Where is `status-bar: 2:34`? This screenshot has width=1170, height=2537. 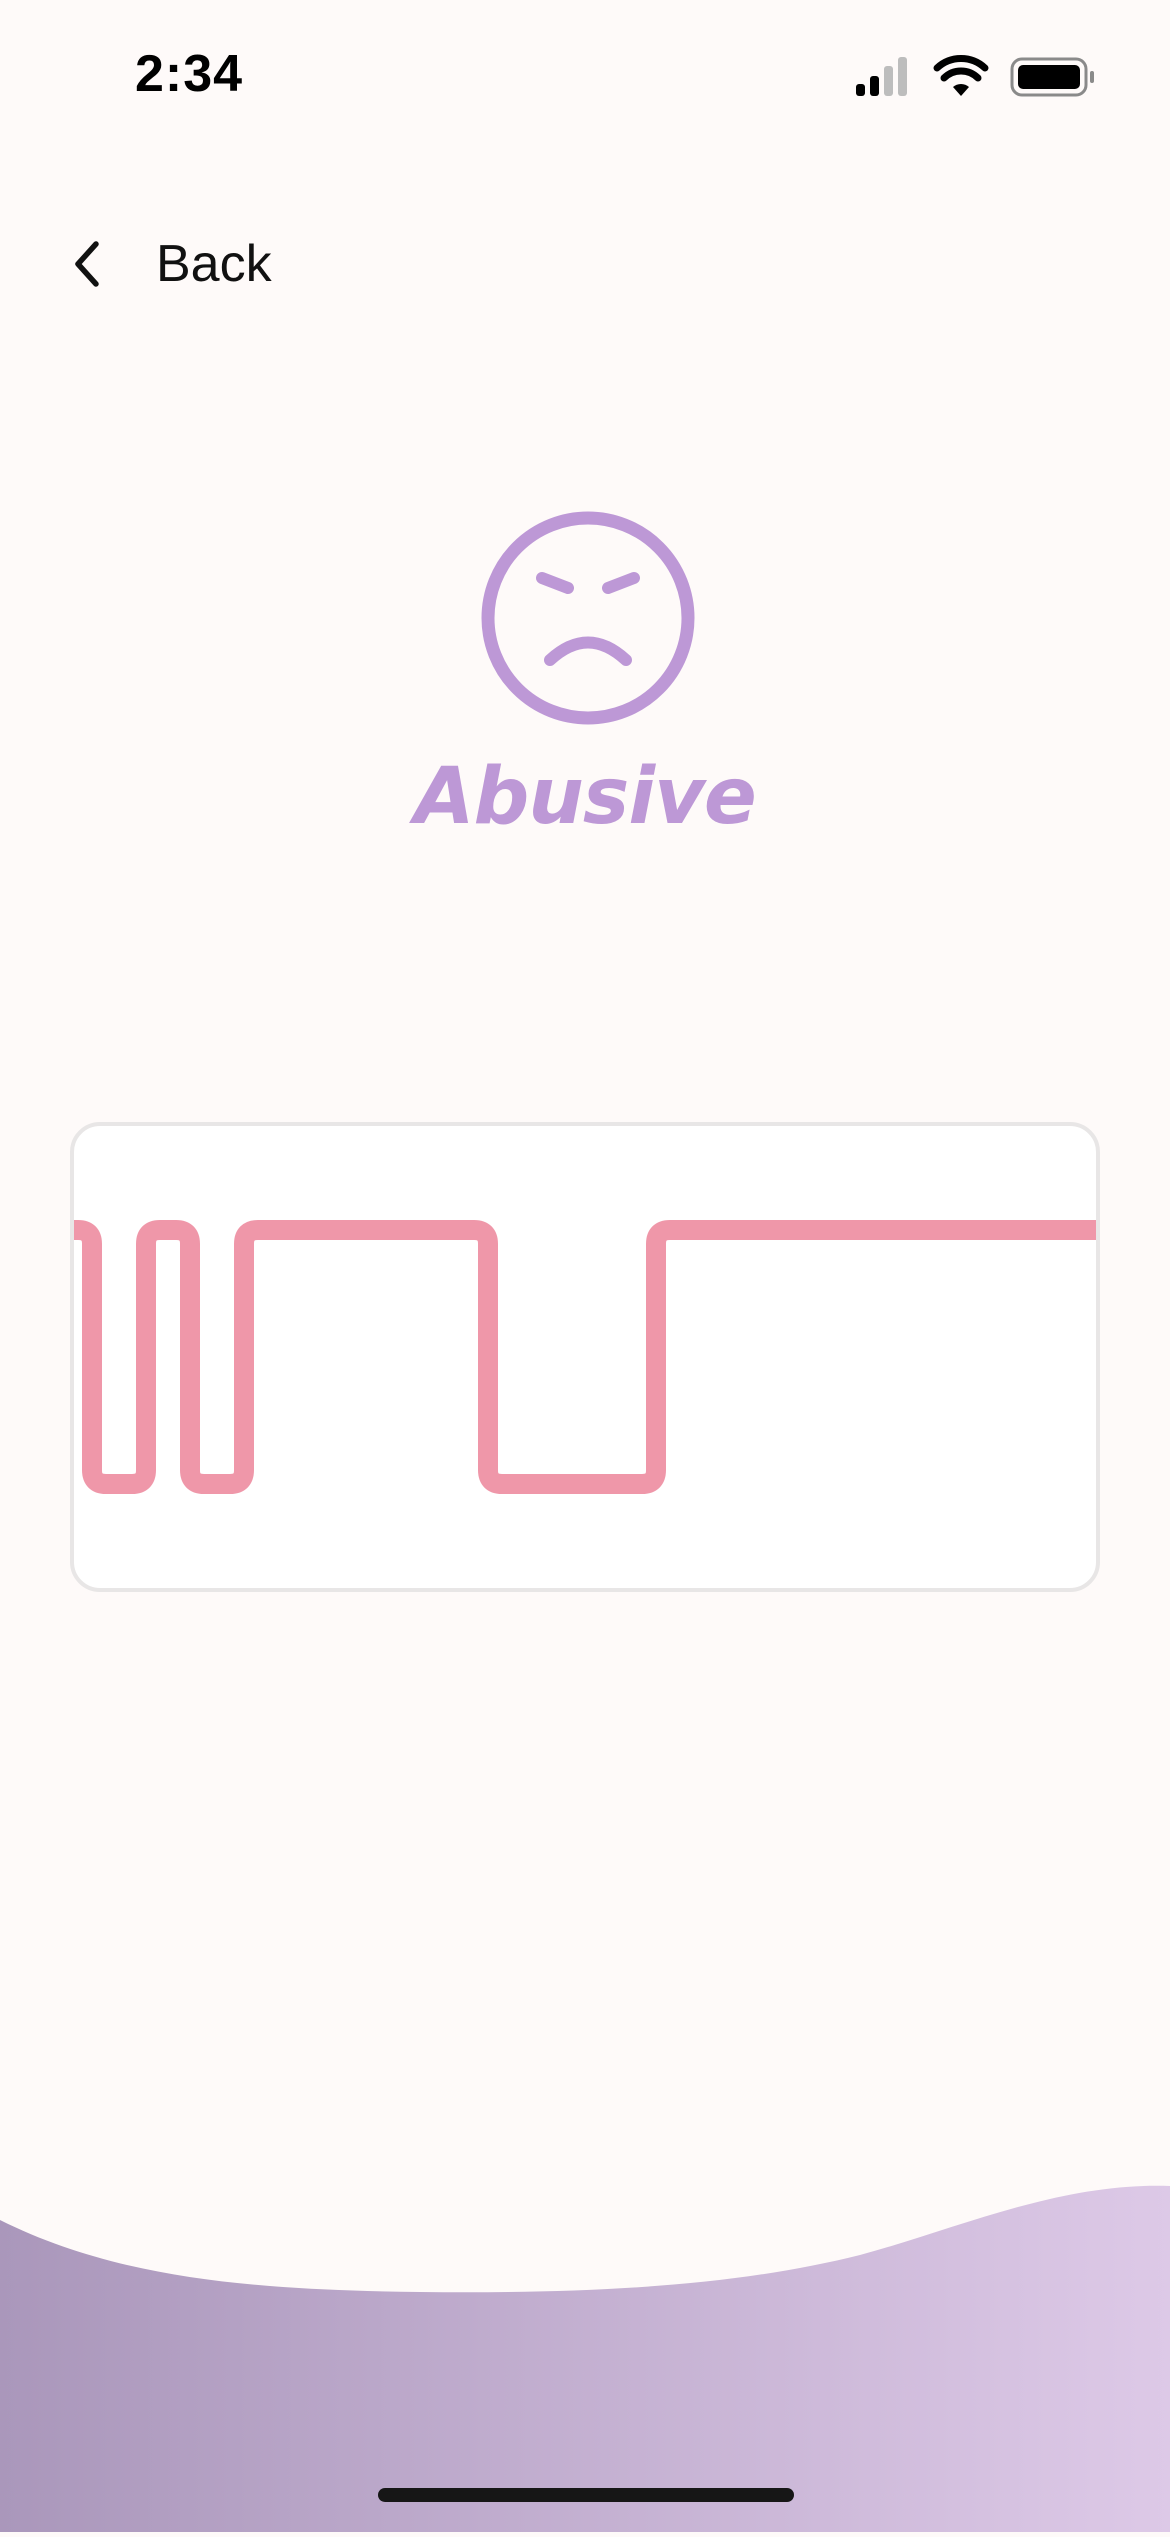
status-bar: 2:34 is located at coordinates (585, 75).